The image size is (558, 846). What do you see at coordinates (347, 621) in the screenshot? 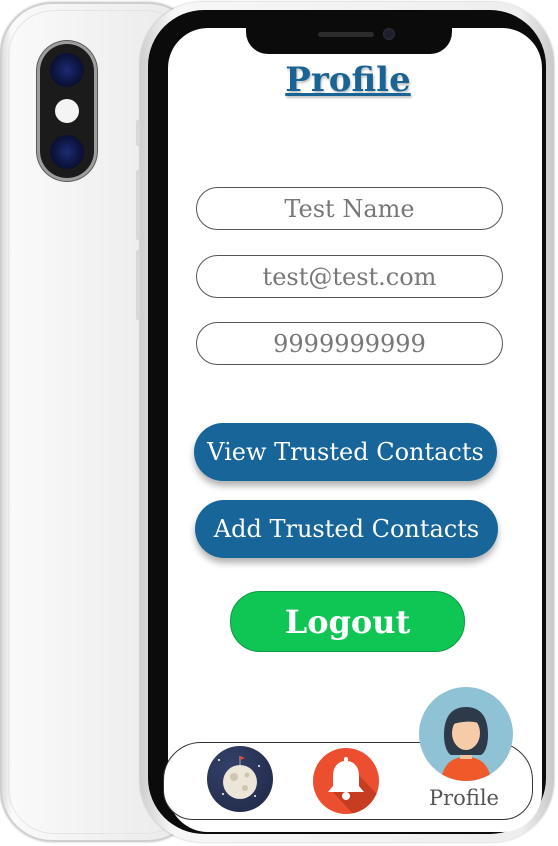
I see `logout-button: Logout` at bounding box center [347, 621].